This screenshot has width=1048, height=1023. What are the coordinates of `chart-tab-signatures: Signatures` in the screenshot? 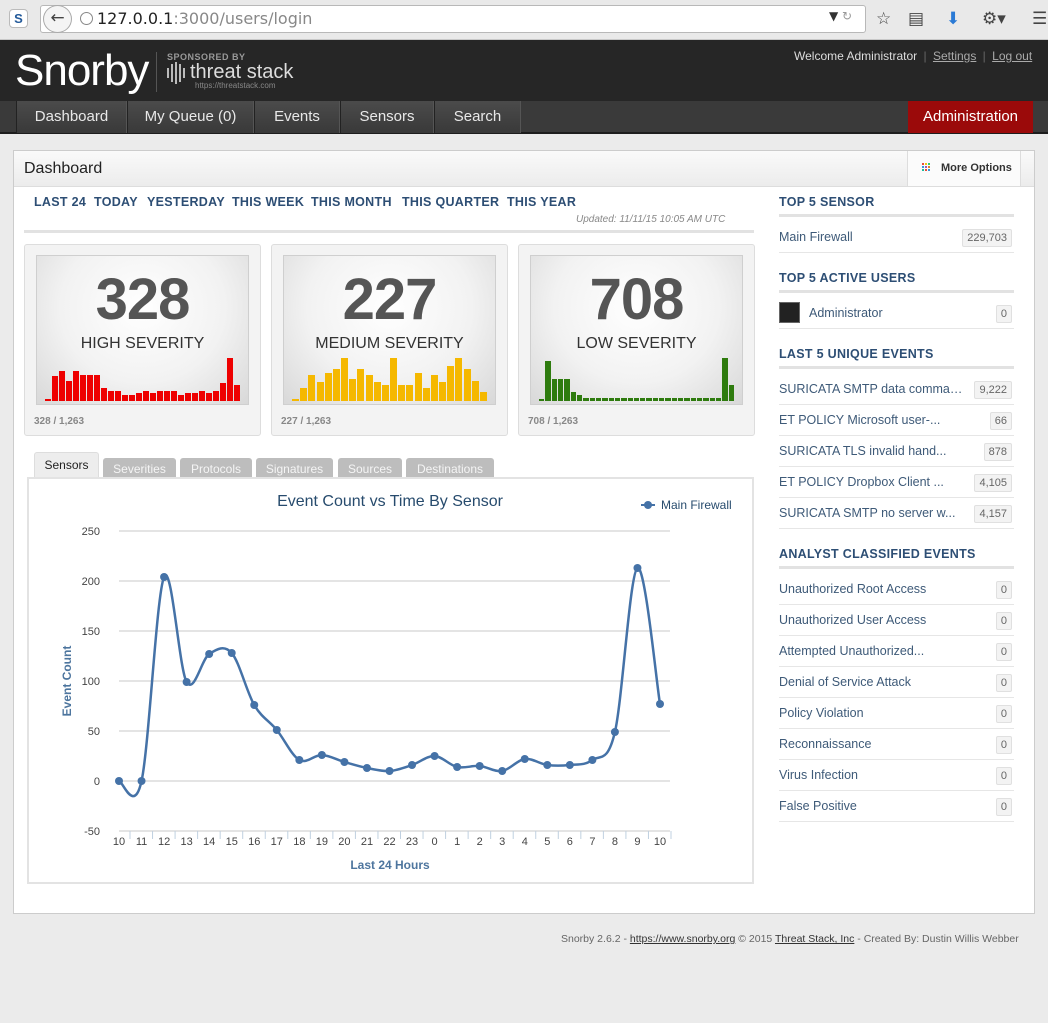 It's located at (294, 468).